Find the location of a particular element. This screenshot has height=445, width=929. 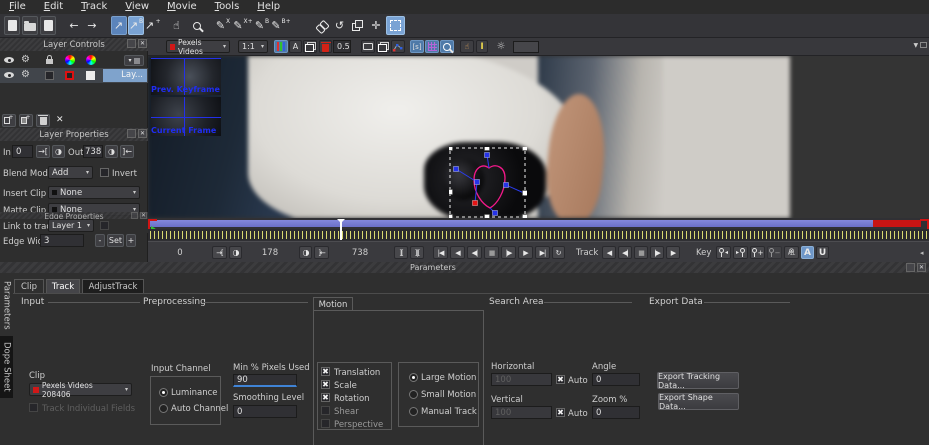

large-motion-radio is located at coordinates (413, 377).